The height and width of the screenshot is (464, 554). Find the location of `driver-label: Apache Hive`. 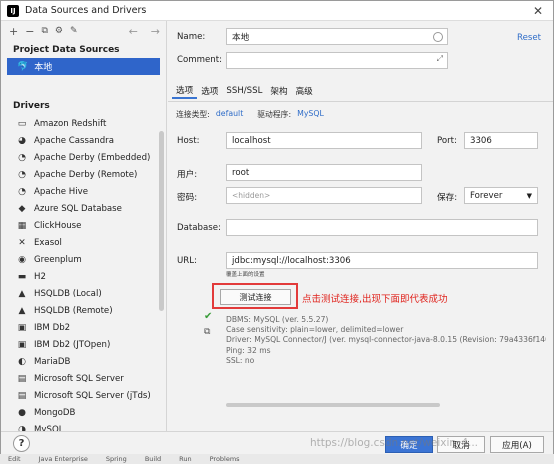

driver-label: Apache Hive is located at coordinates (61, 191).